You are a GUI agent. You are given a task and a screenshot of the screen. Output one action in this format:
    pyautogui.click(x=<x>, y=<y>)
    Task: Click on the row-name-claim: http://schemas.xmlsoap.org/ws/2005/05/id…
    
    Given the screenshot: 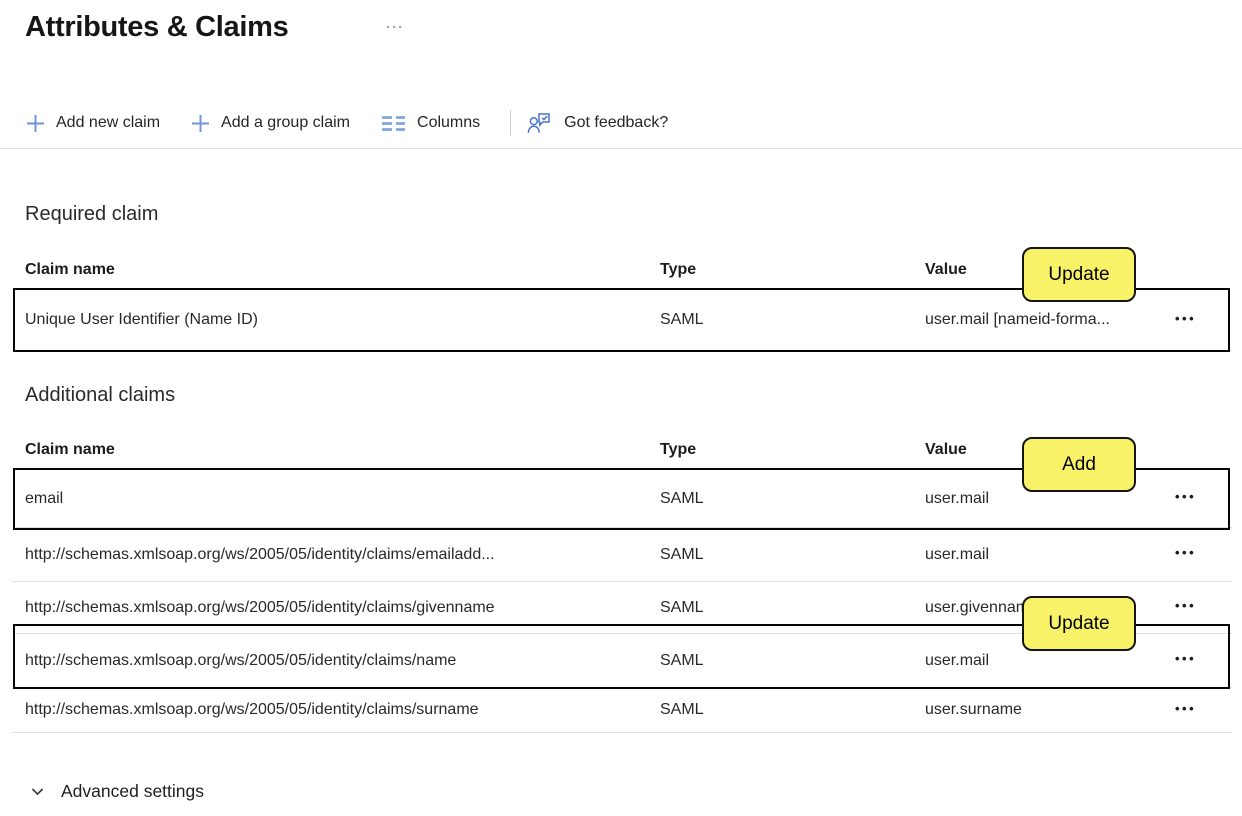 What is the action you would take?
    pyautogui.click(x=622, y=661)
    